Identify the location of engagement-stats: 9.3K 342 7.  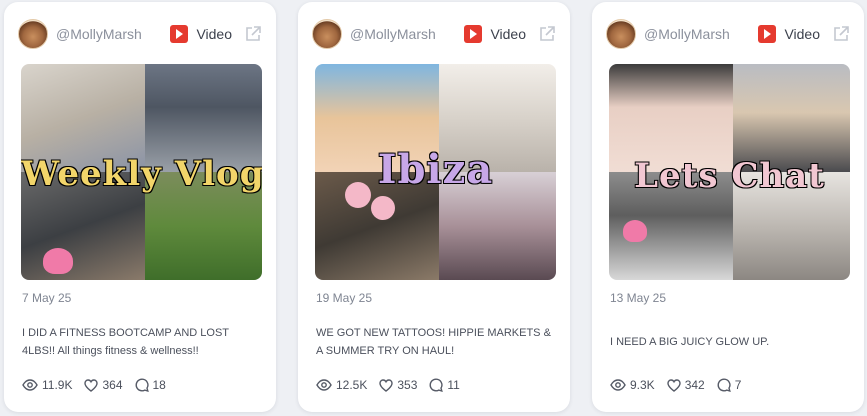
(681, 385).